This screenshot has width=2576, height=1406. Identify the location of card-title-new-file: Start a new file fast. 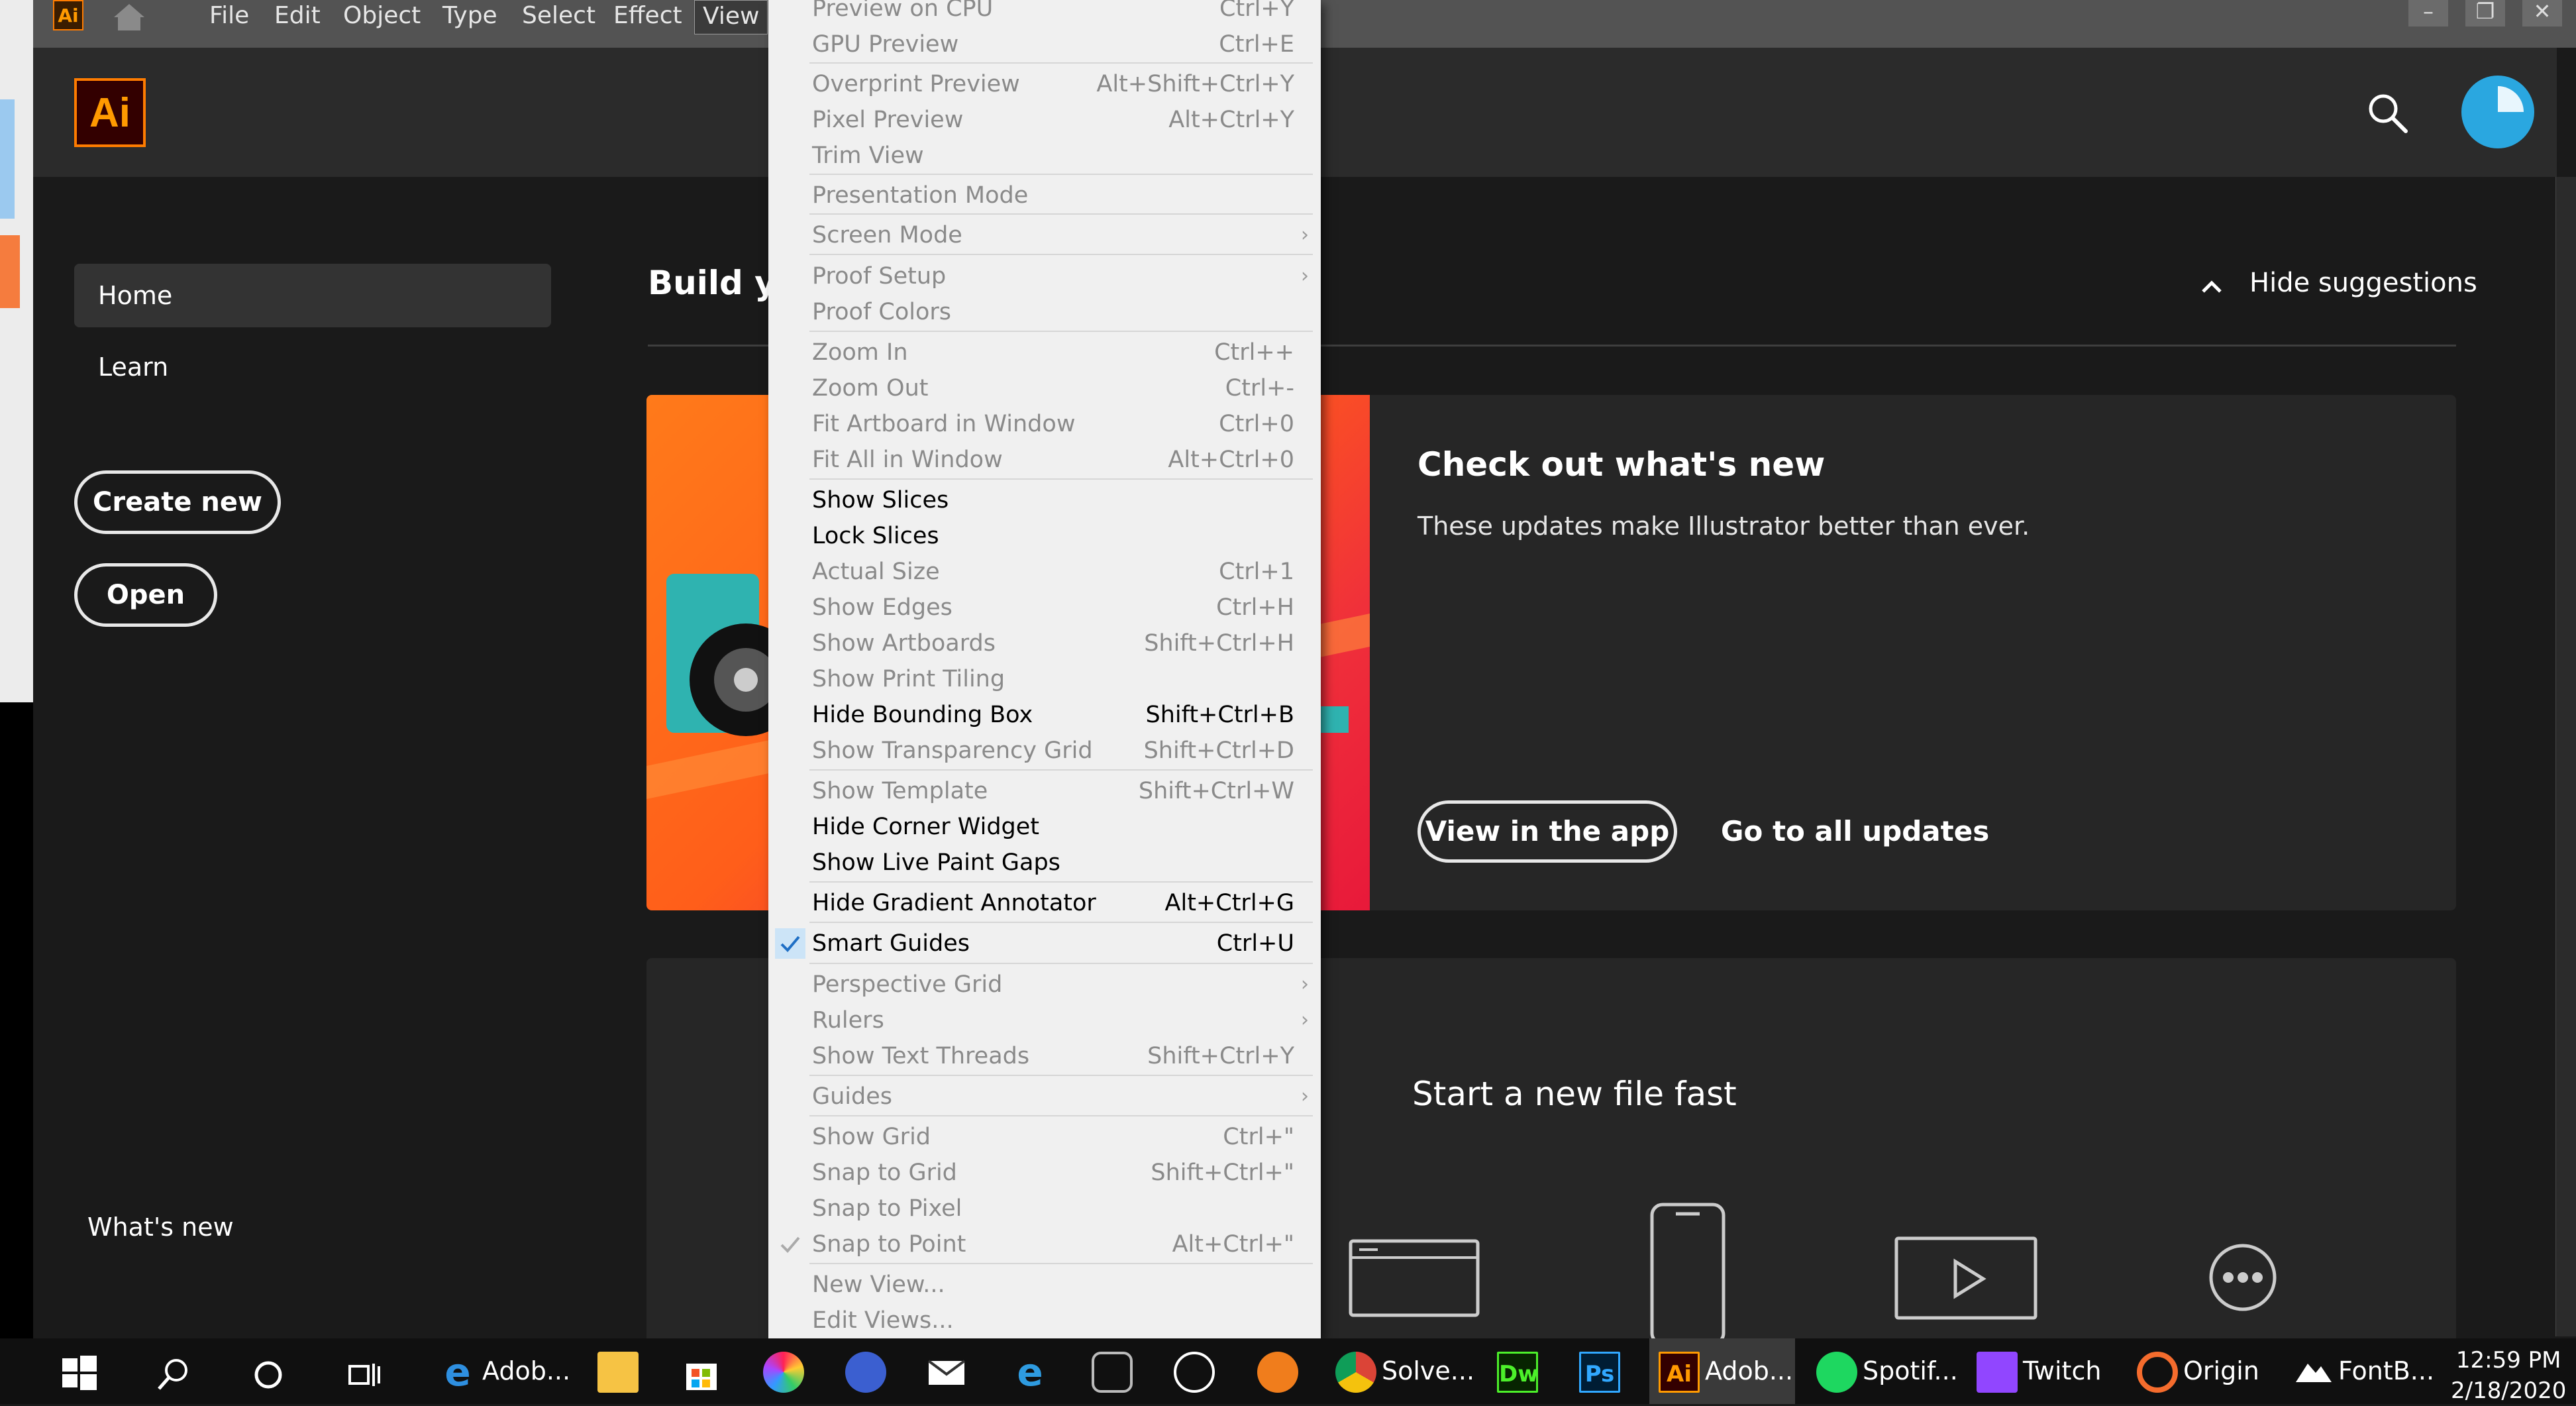
(1574, 1094).